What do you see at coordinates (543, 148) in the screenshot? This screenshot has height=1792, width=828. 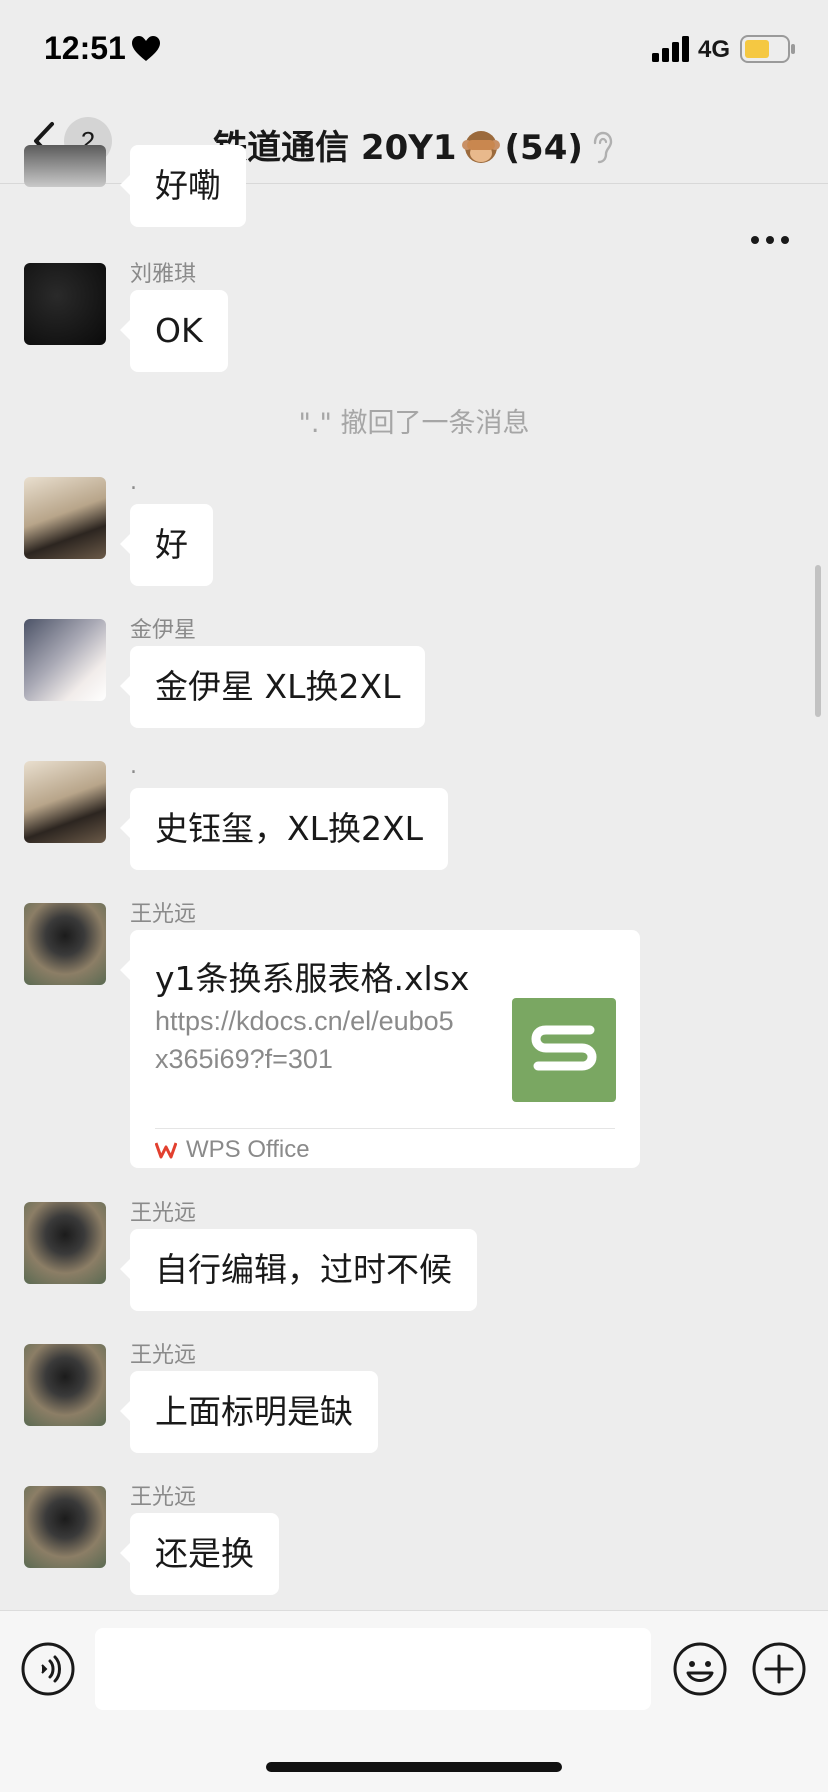 I see `chat-member-count: (54)` at bounding box center [543, 148].